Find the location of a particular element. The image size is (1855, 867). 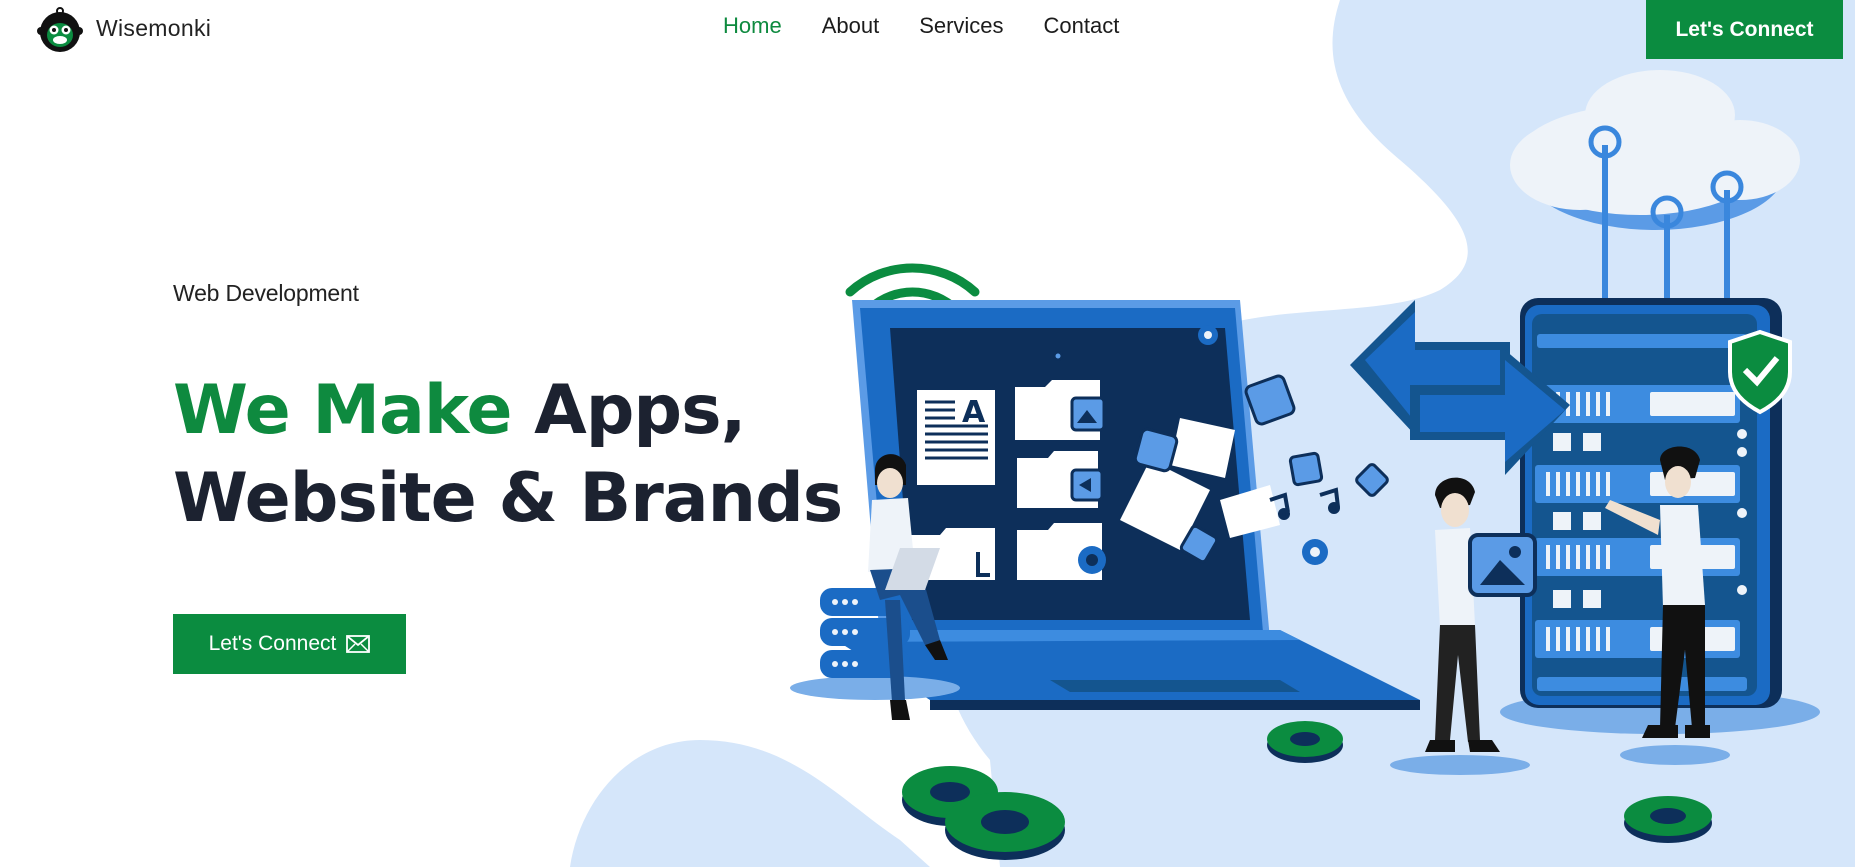

brand-logo: Wisemonki is located at coordinates (123, 28).